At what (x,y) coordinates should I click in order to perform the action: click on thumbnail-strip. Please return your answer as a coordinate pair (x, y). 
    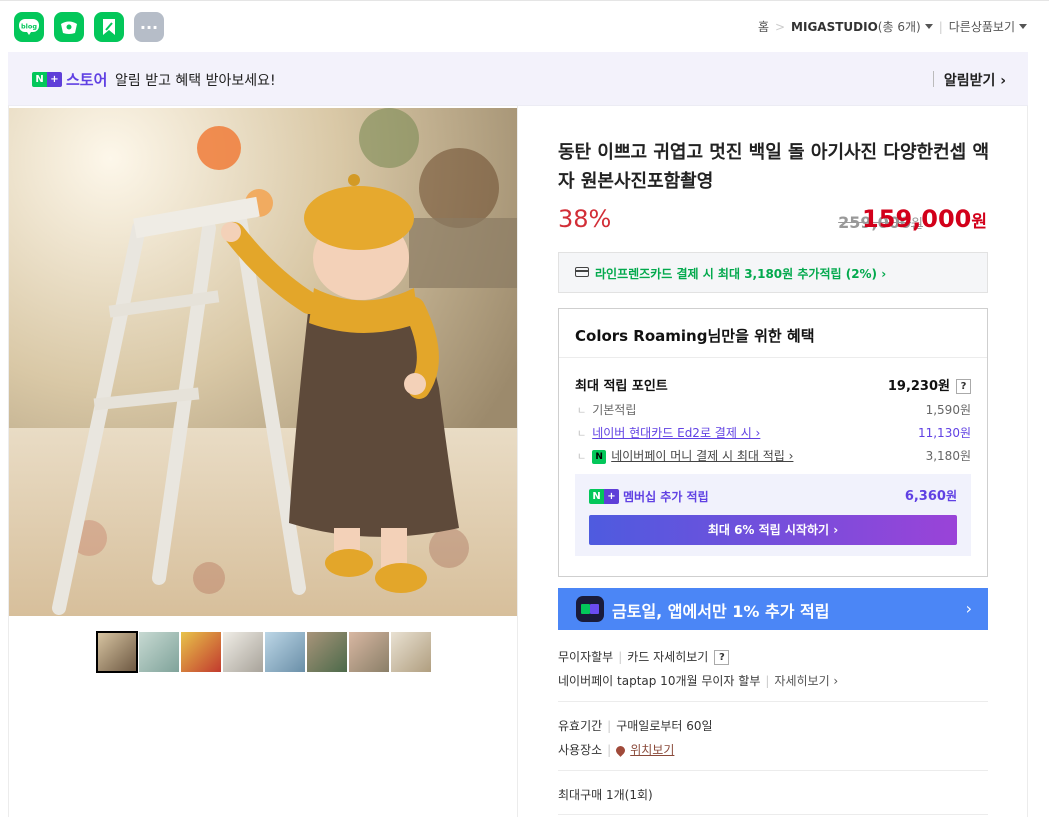
    Looking at the image, I should click on (263, 652).